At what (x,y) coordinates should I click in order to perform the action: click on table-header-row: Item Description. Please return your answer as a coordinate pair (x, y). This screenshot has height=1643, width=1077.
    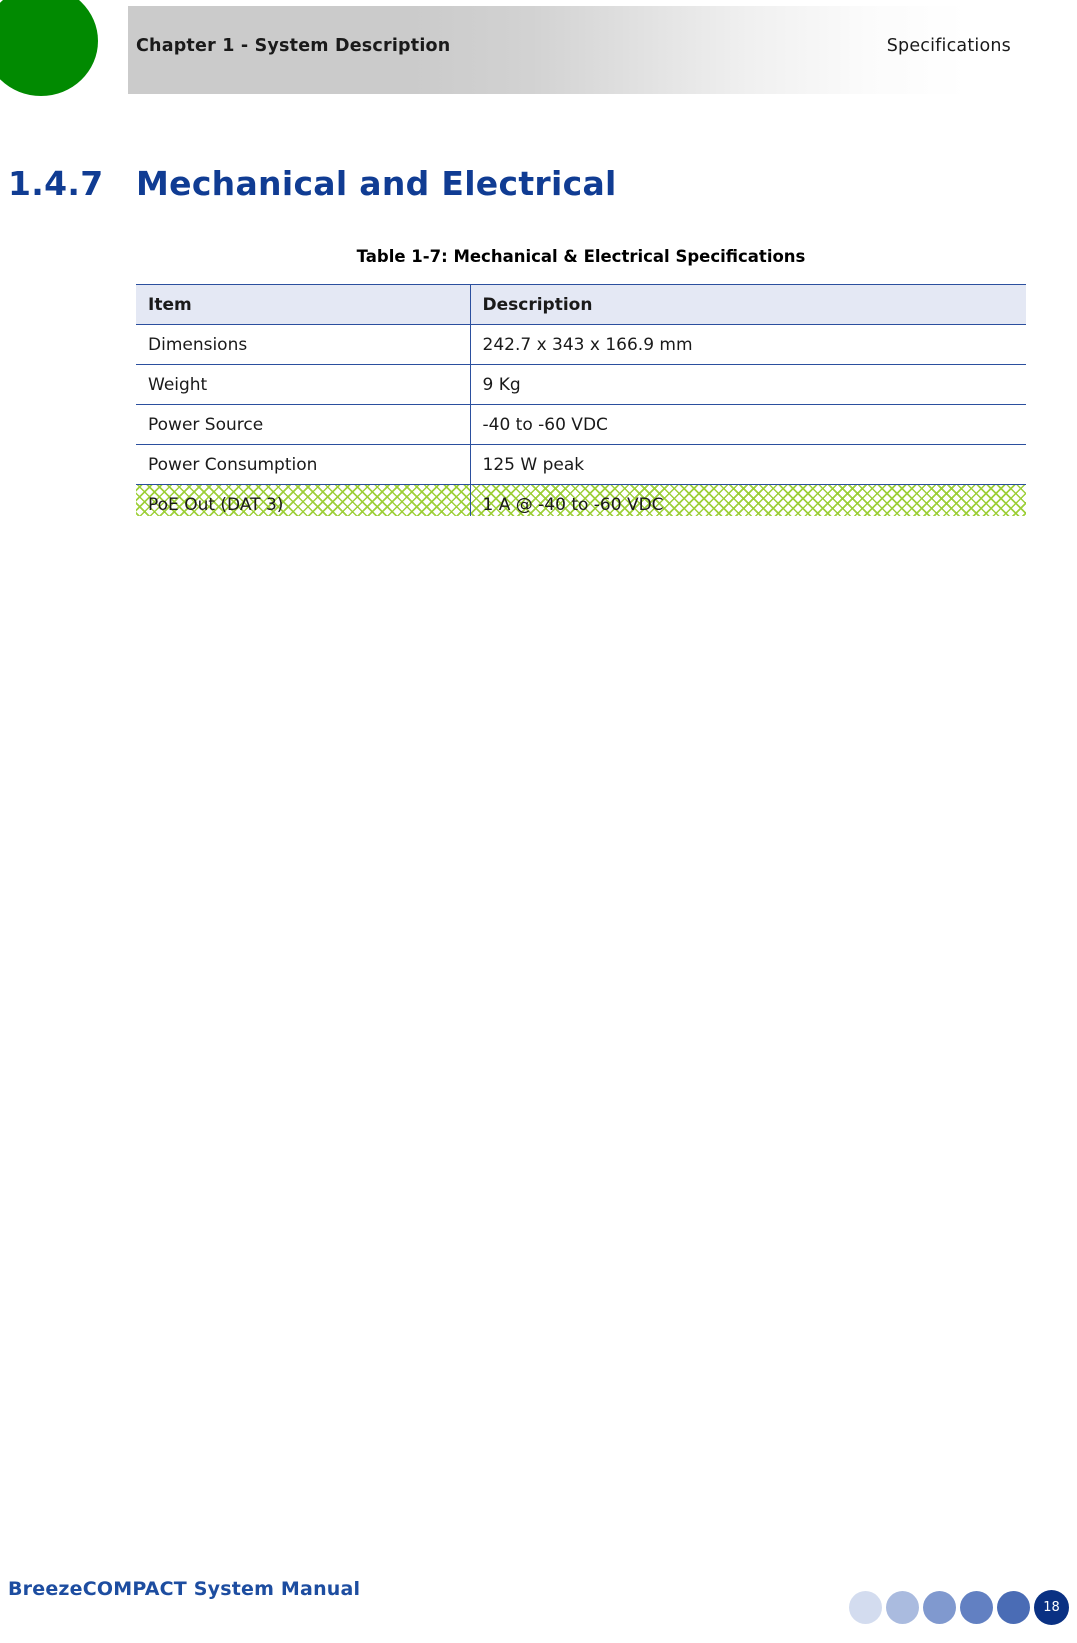
    Looking at the image, I should click on (581, 304).